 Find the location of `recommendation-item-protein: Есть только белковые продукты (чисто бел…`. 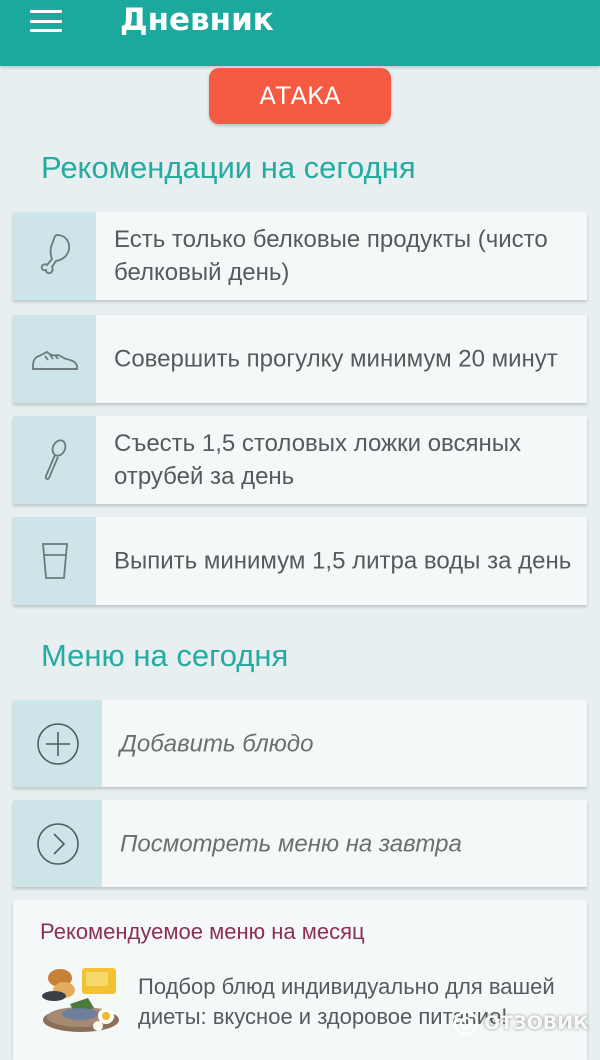

recommendation-item-protein: Есть только белковые продукты (чисто бел… is located at coordinates (300, 256).